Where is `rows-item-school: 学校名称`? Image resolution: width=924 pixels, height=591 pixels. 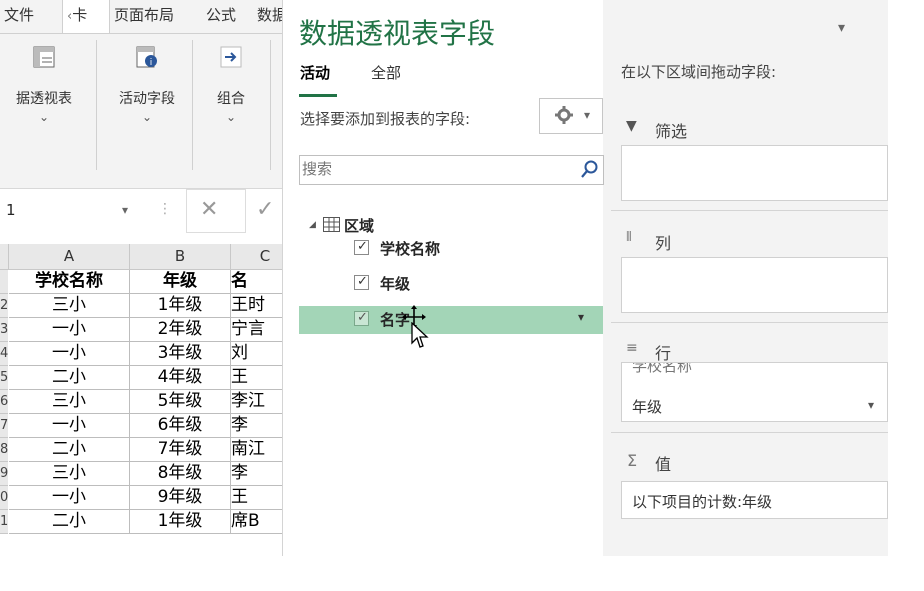
rows-item-school: 学校名称 is located at coordinates (662, 369).